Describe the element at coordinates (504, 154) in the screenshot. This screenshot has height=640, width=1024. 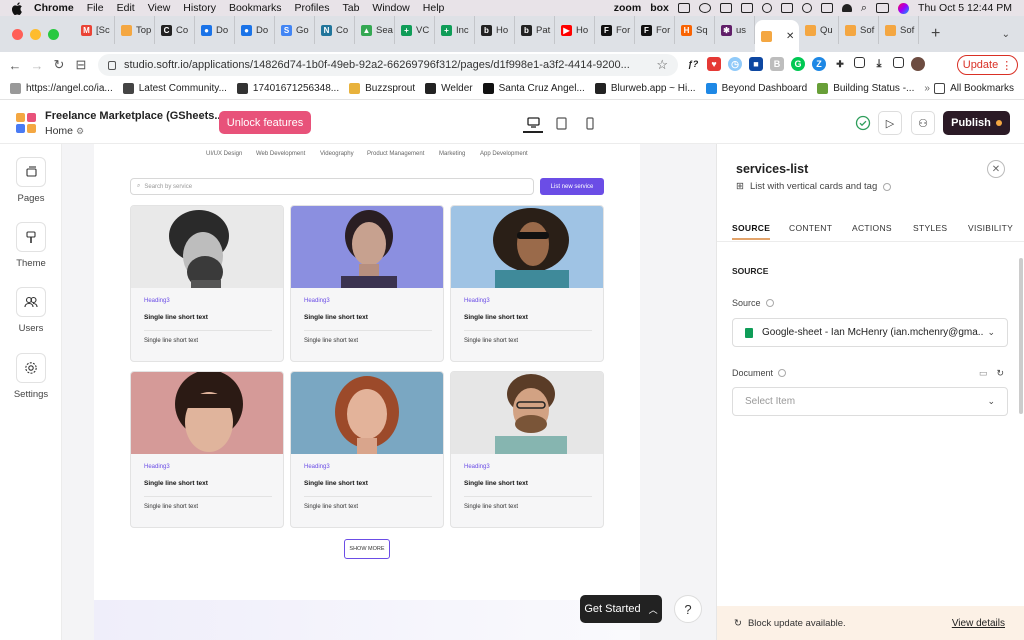
I see `category-link: App Development` at that location.